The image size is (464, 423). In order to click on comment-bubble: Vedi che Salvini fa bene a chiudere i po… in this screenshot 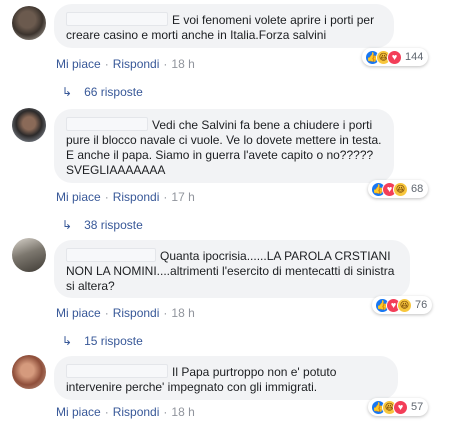, I will do `click(224, 146)`.